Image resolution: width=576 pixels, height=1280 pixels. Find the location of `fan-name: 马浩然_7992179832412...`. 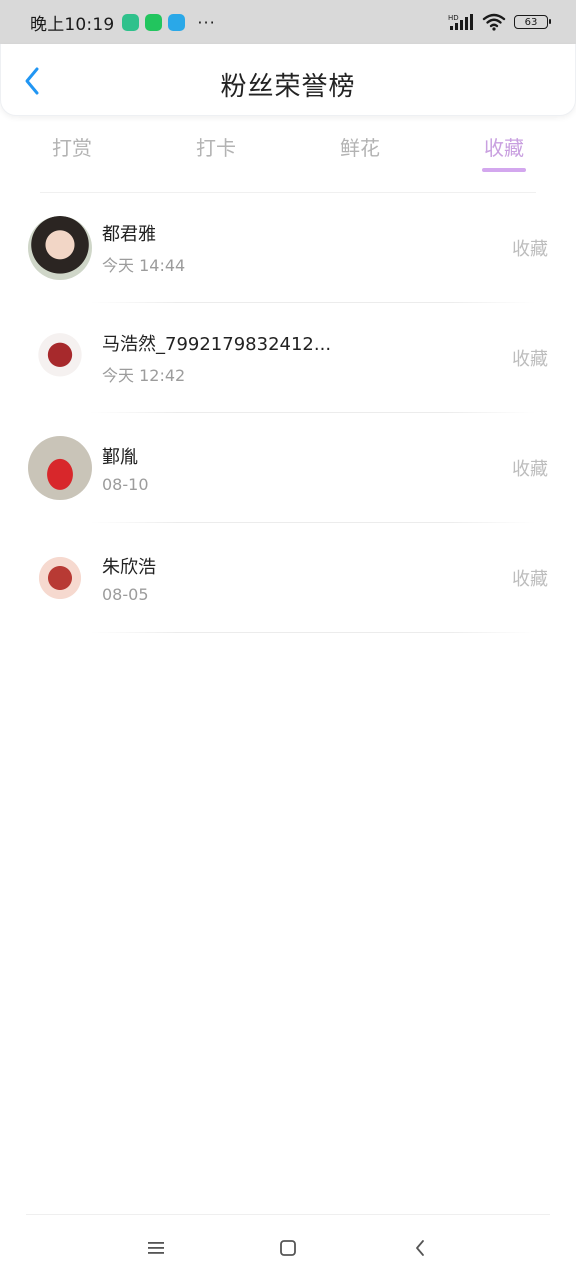

fan-name: 马浩然_7992179832412... is located at coordinates (217, 344).